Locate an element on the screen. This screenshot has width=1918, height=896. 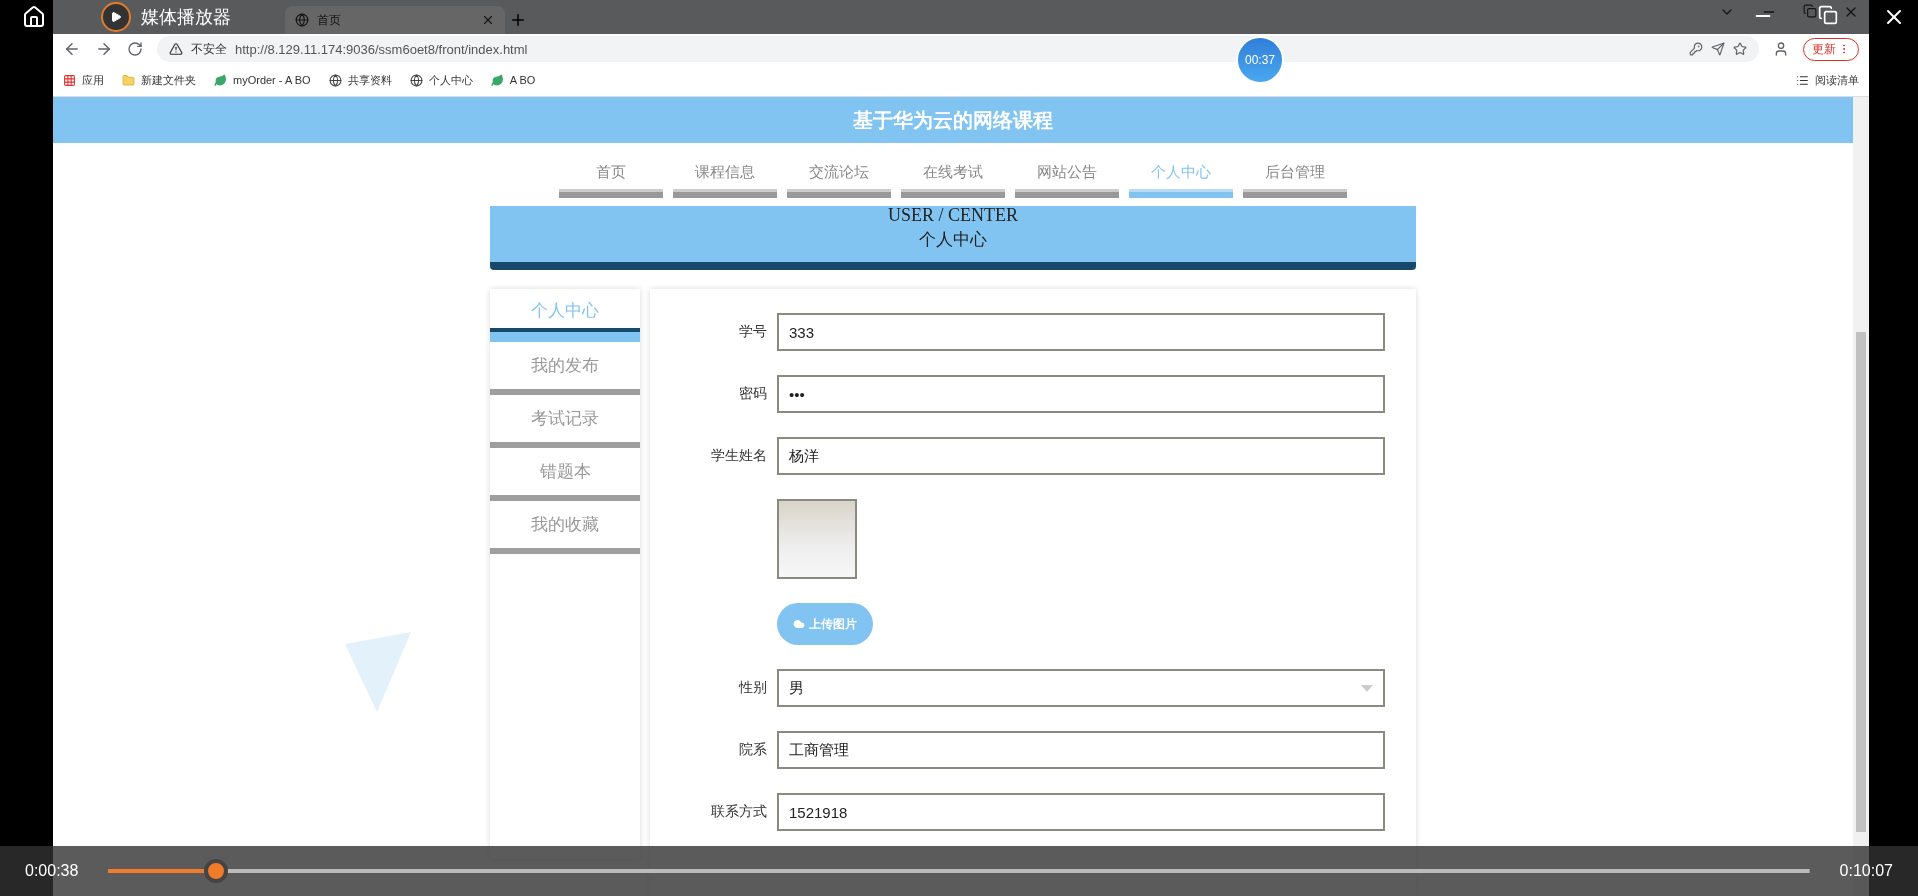
send-icon is located at coordinates (1718, 49).